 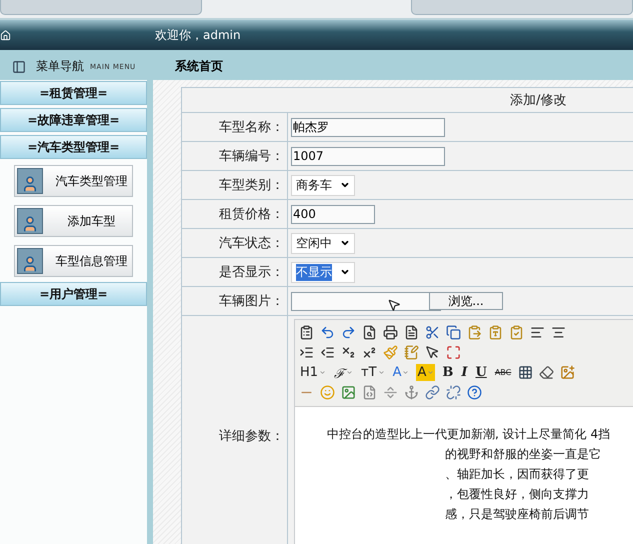 I want to click on field-label: 租赁价格：, so click(x=235, y=214).